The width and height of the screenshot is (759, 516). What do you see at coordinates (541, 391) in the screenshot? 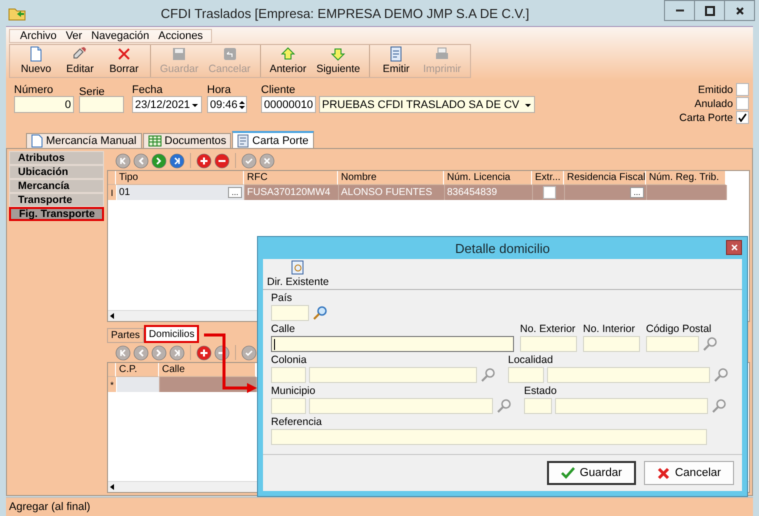
I see `field-label: Estado` at bounding box center [541, 391].